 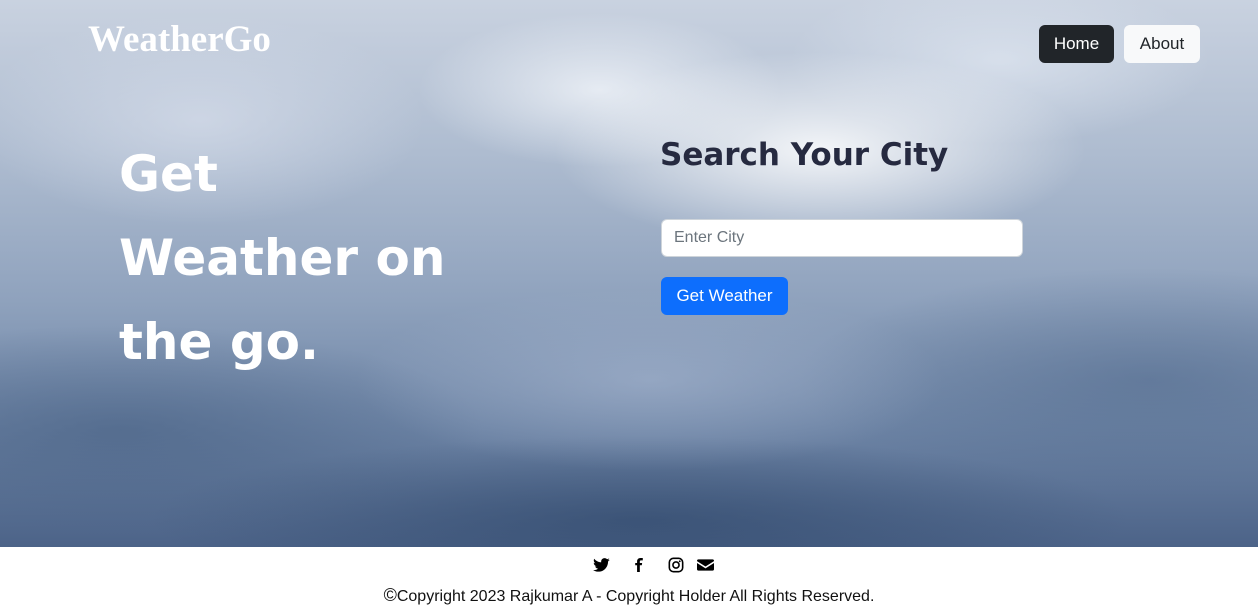 I want to click on tagline-line: the go., so click(x=219, y=342).